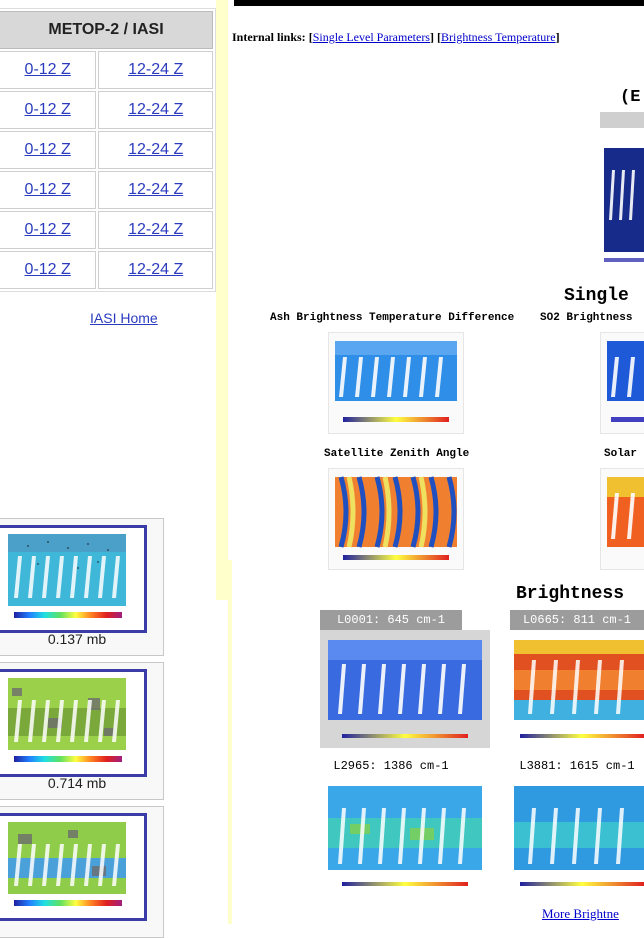 The image size is (644, 938). I want to click on thumbnail-card, so click(82, 872).